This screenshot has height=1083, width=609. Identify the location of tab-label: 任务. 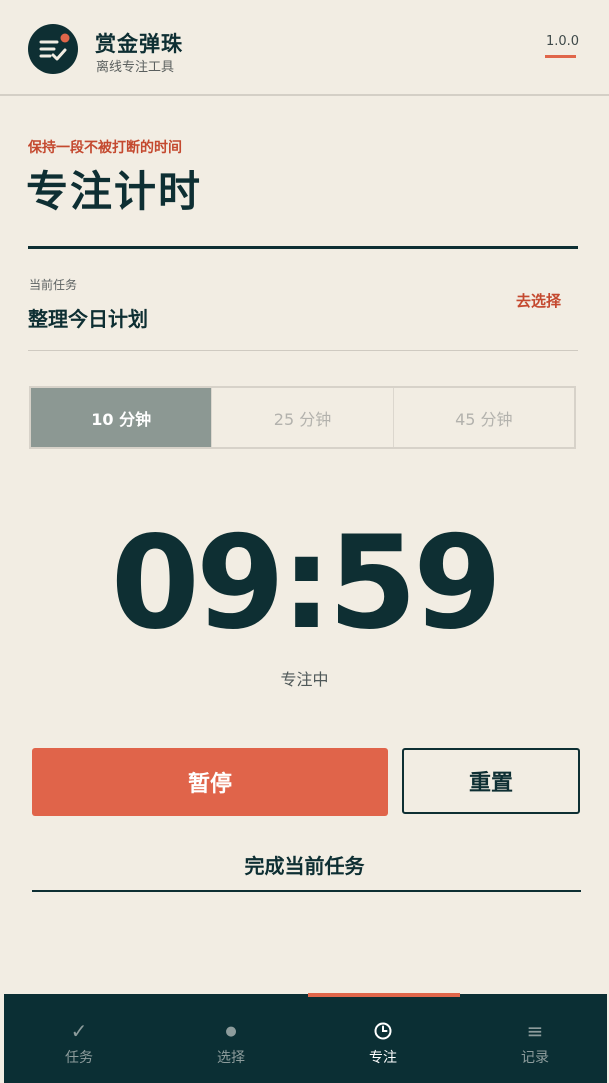
(79, 1058).